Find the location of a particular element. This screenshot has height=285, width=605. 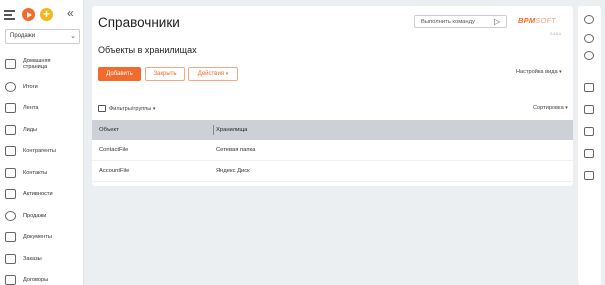

sidebar-item-home: Домашняя страница is located at coordinates (42, 64).